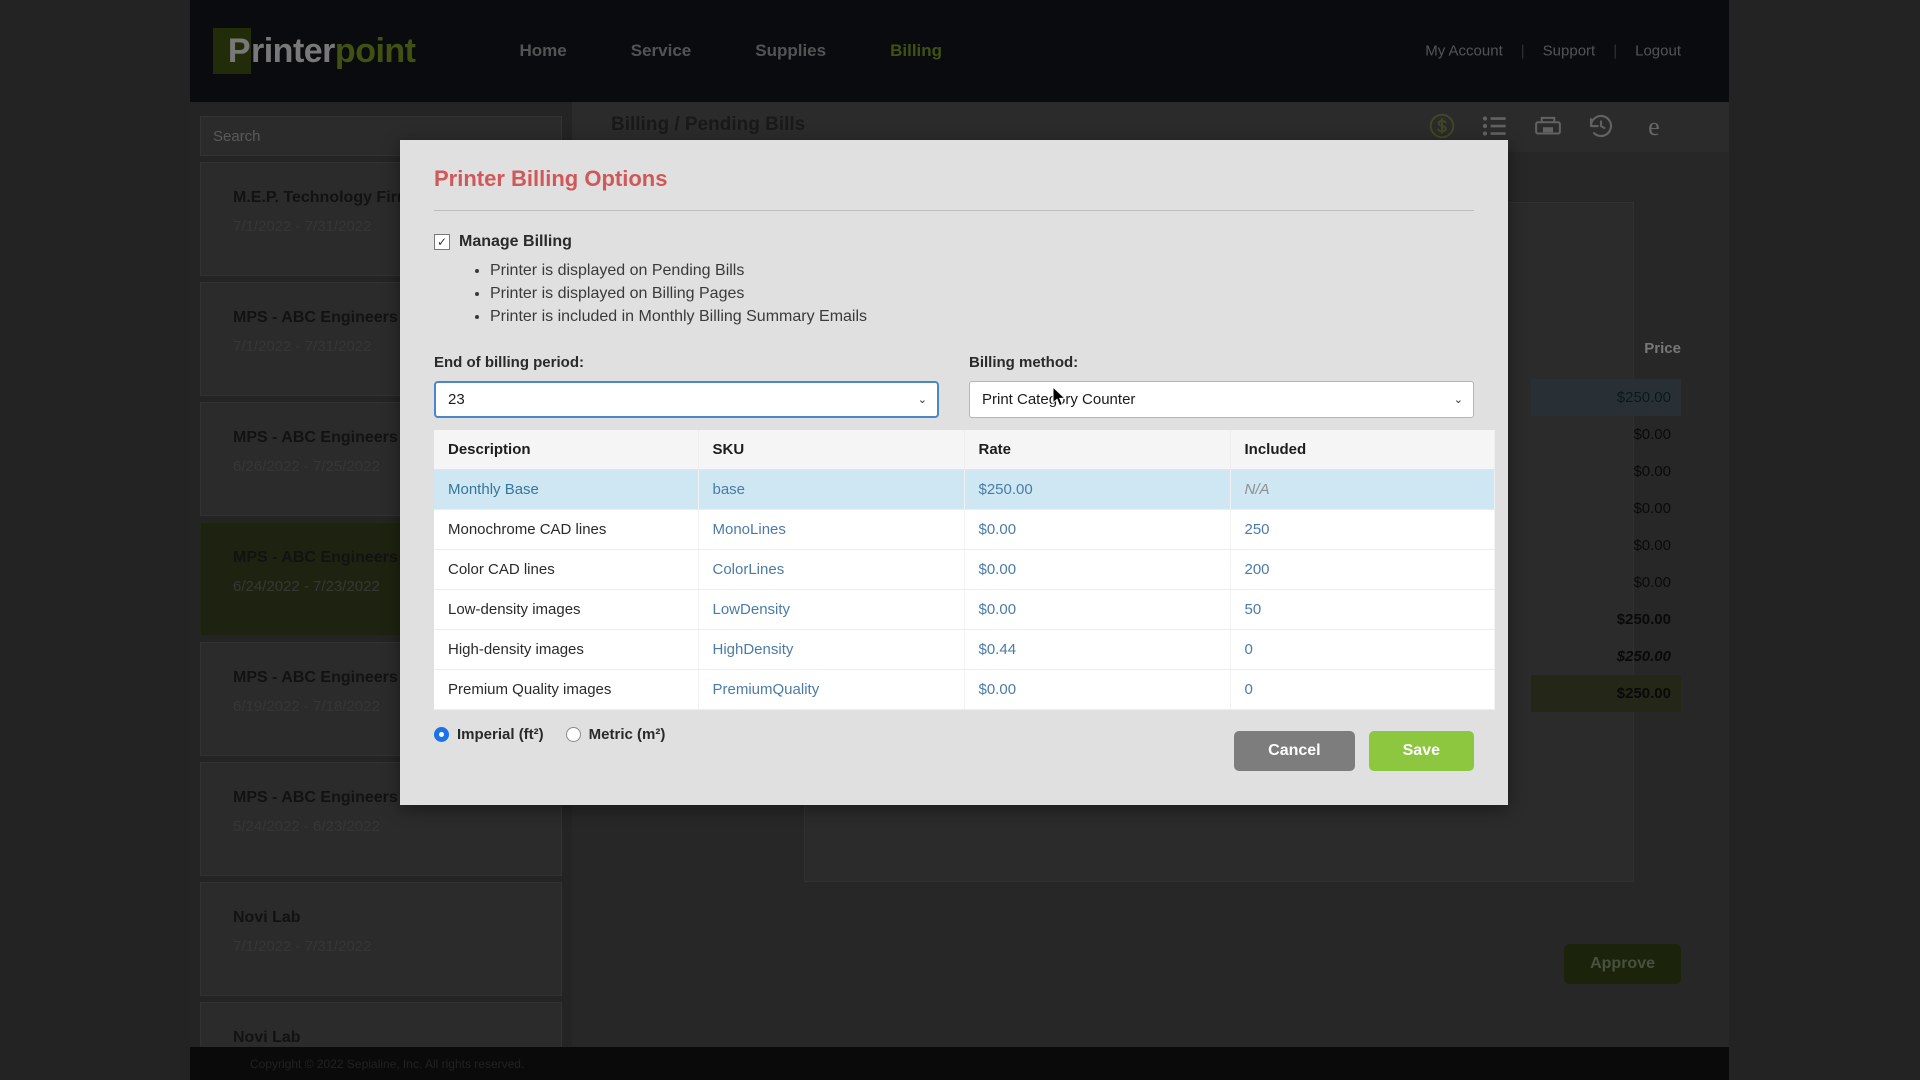 The height and width of the screenshot is (1080, 1920). Describe the element at coordinates (566, 529) in the screenshot. I see `cell-description: Monochrome CAD lines` at that location.